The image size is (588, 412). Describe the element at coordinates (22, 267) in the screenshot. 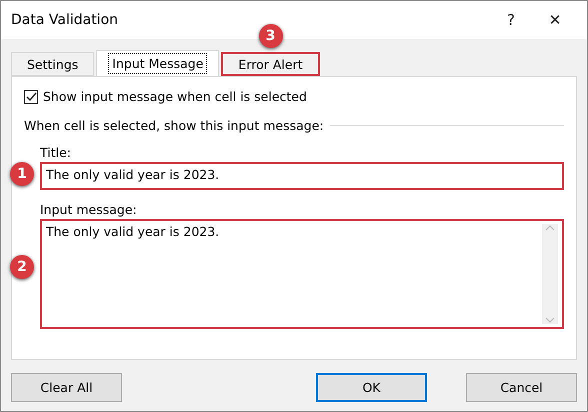

I see `step-badge: 2` at that location.